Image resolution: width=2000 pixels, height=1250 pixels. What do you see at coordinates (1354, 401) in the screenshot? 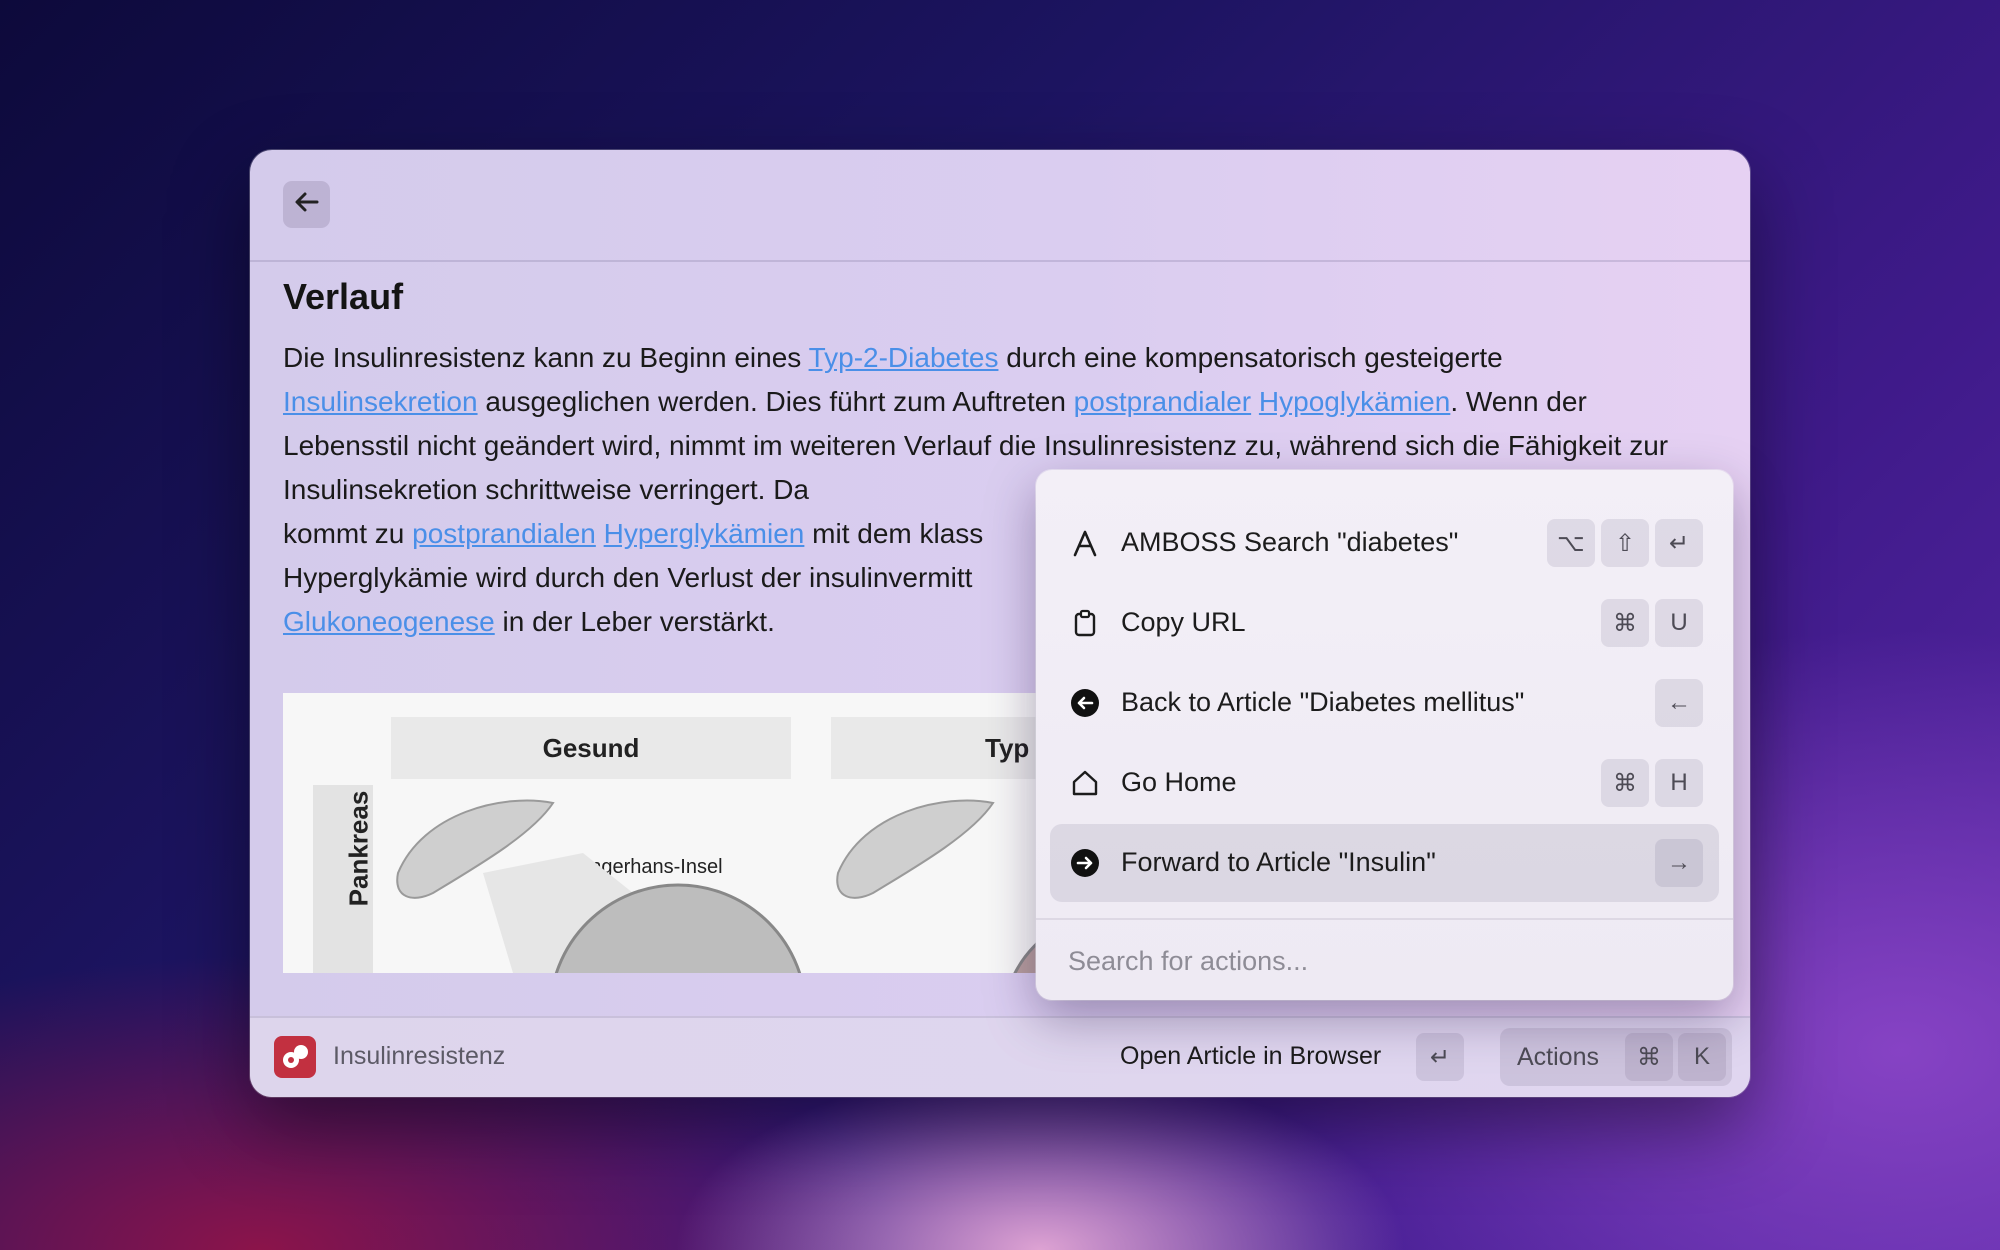
I see `link-hypoglykaemien: Hypoglykämien` at bounding box center [1354, 401].